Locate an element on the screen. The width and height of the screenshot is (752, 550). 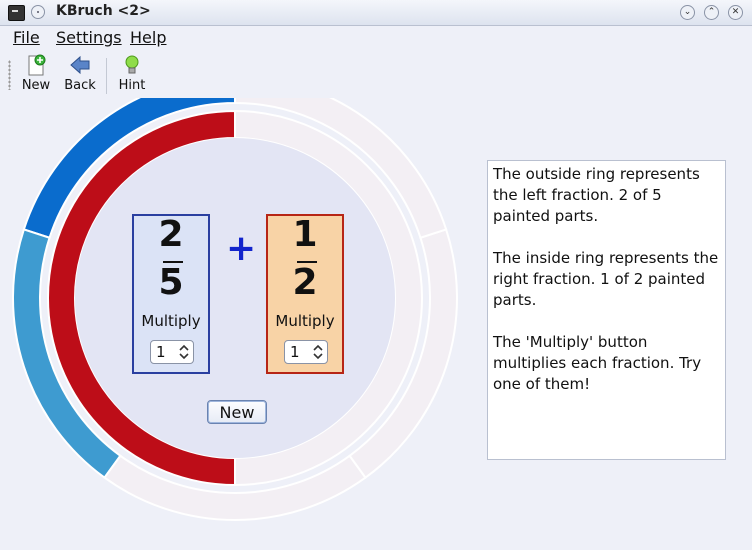
new-exercise-label: New is located at coordinates (237, 412).